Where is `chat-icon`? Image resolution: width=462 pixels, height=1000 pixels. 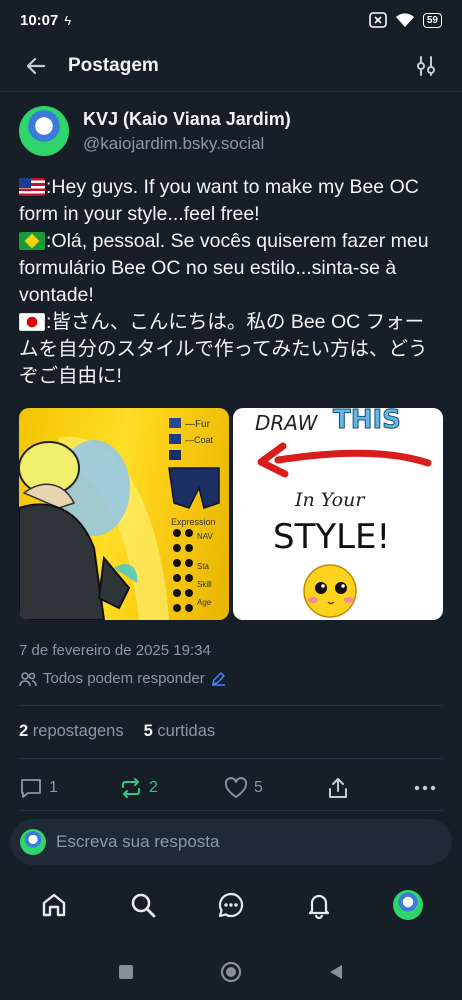
chat-icon is located at coordinates (231, 905).